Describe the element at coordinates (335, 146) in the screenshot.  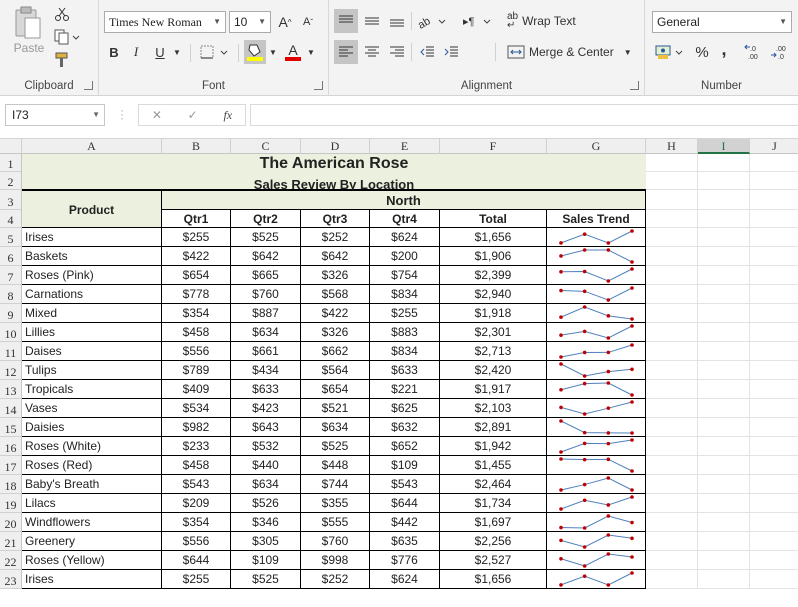
I see `column-header-d: D` at that location.